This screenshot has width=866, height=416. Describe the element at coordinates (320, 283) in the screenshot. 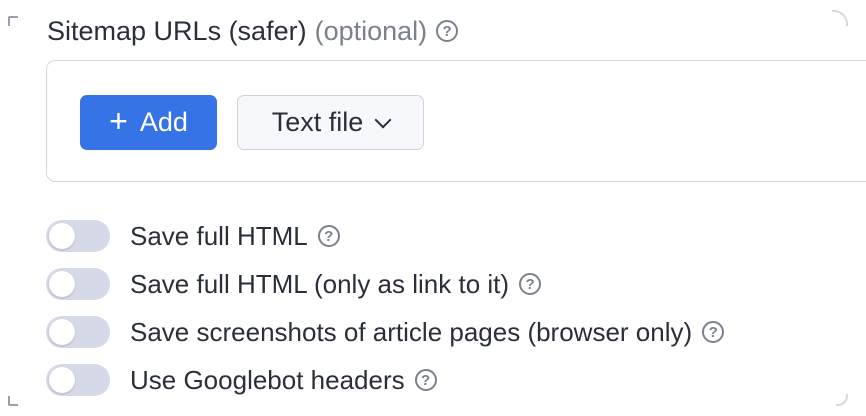

I see `option-label: Save full HTML (only as link to it)` at that location.